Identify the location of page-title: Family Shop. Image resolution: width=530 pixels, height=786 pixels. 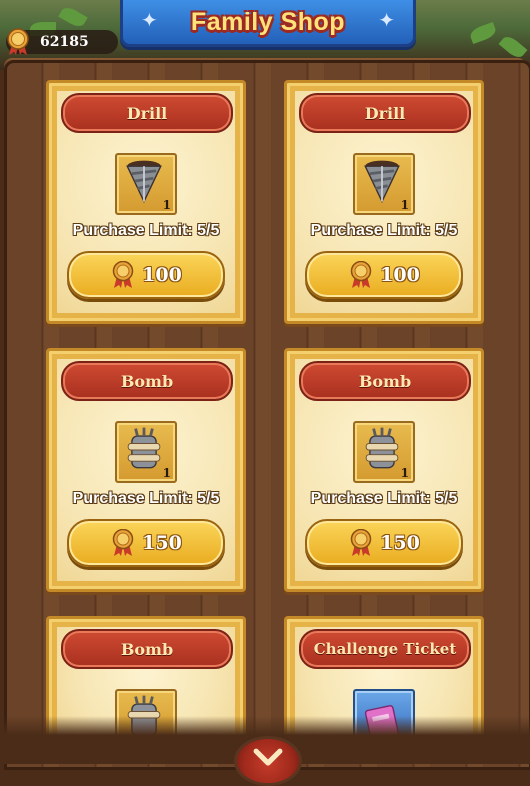
(268, 21).